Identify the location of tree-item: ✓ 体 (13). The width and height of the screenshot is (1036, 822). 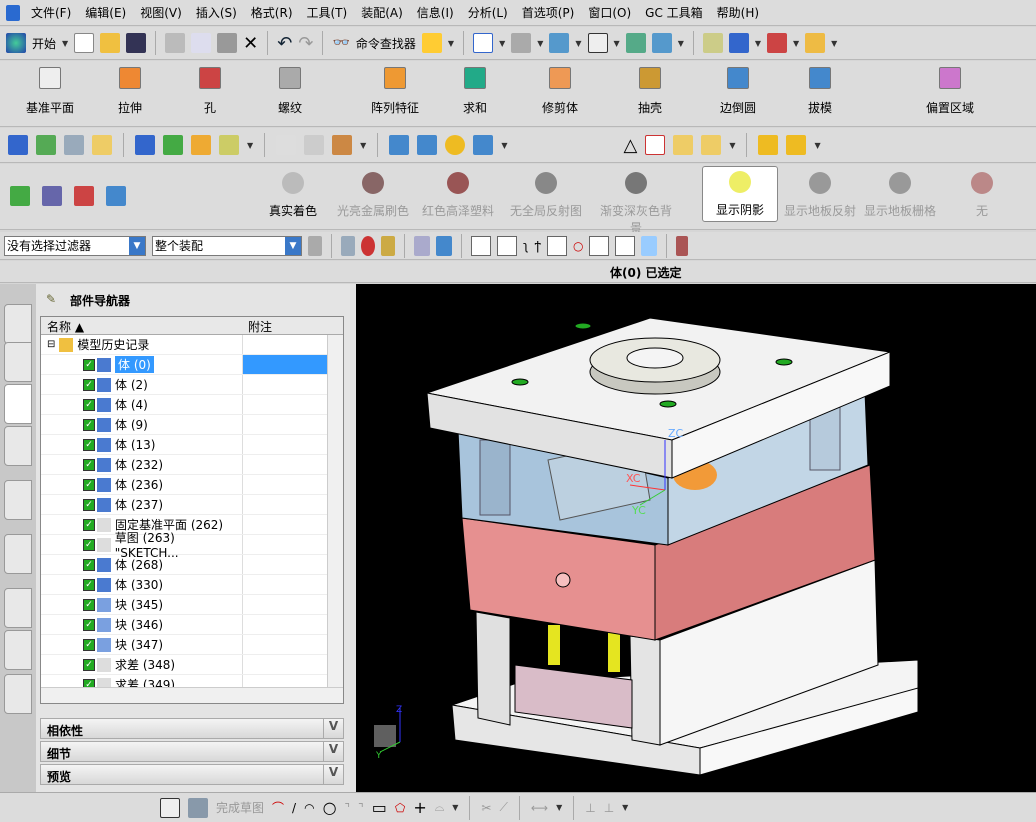
(192, 445).